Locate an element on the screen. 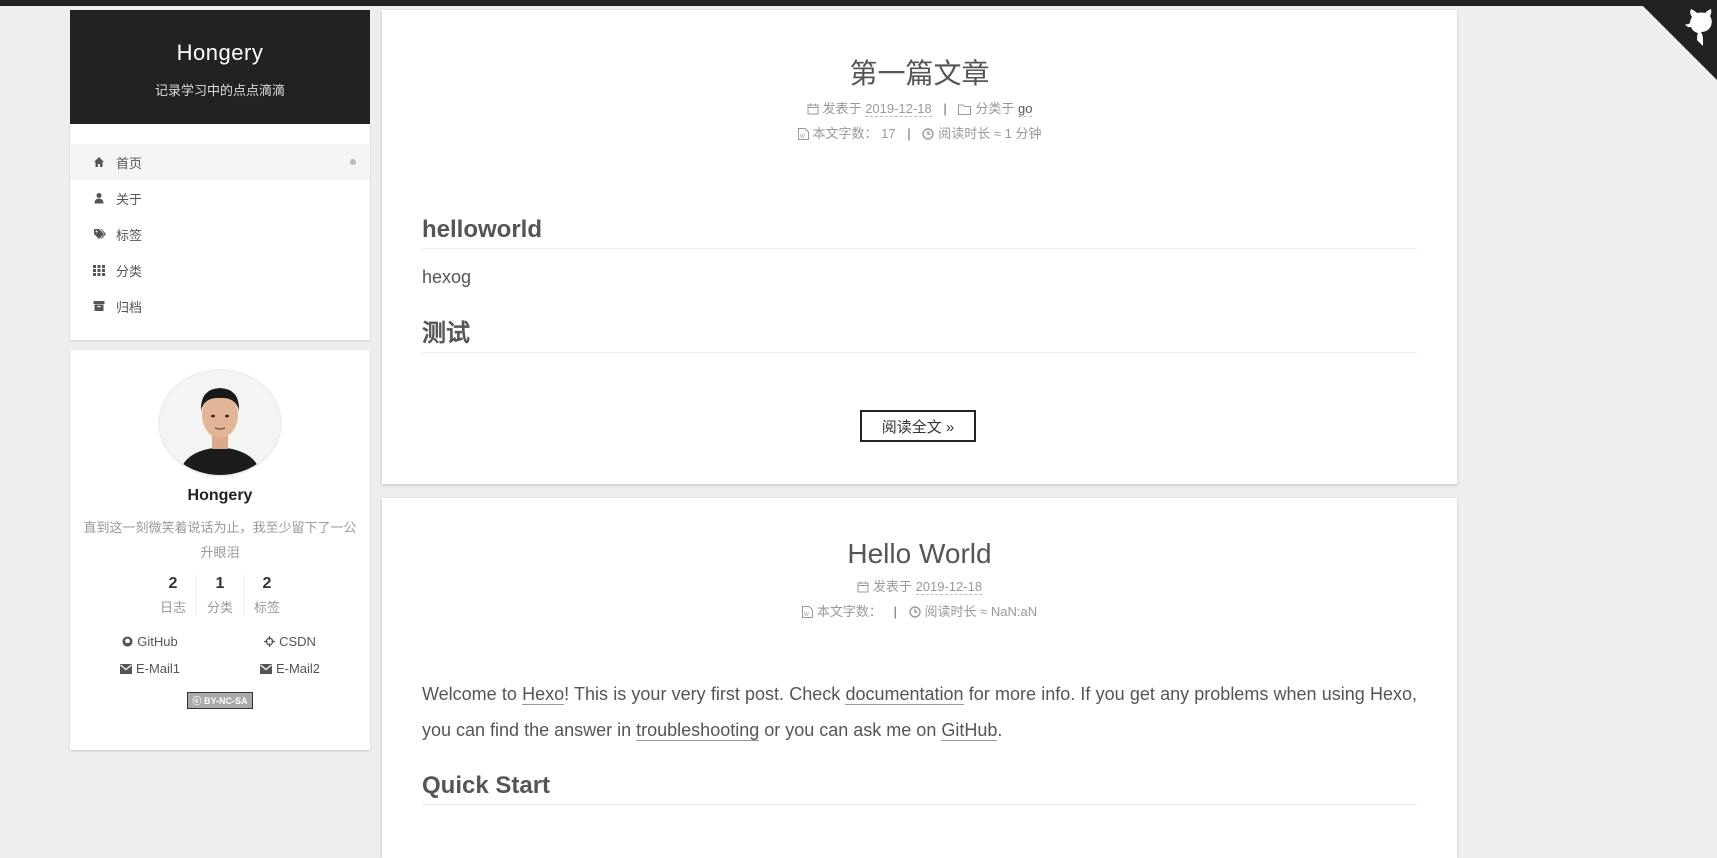 Image resolution: width=1717 pixels, height=858 pixels. site-stats: 2 日志 1 分类 2 标签 is located at coordinates (220, 595).